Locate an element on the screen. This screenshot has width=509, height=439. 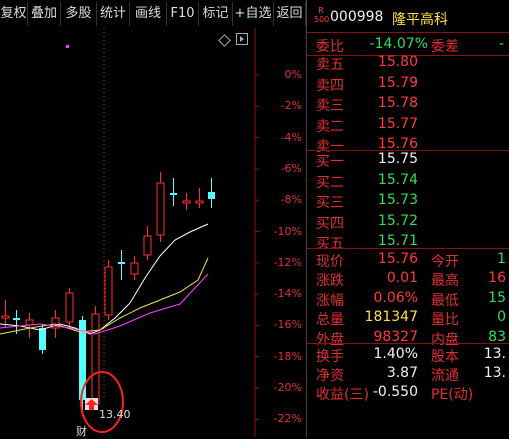
stock-header: R 500 000998 隆平高科 is located at coordinates (408, 19).